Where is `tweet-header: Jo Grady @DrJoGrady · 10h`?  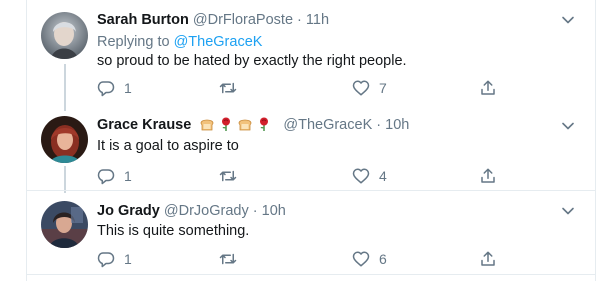
tweet-header: Jo Grady @DrJoGrady · 10h is located at coordinates (191, 211).